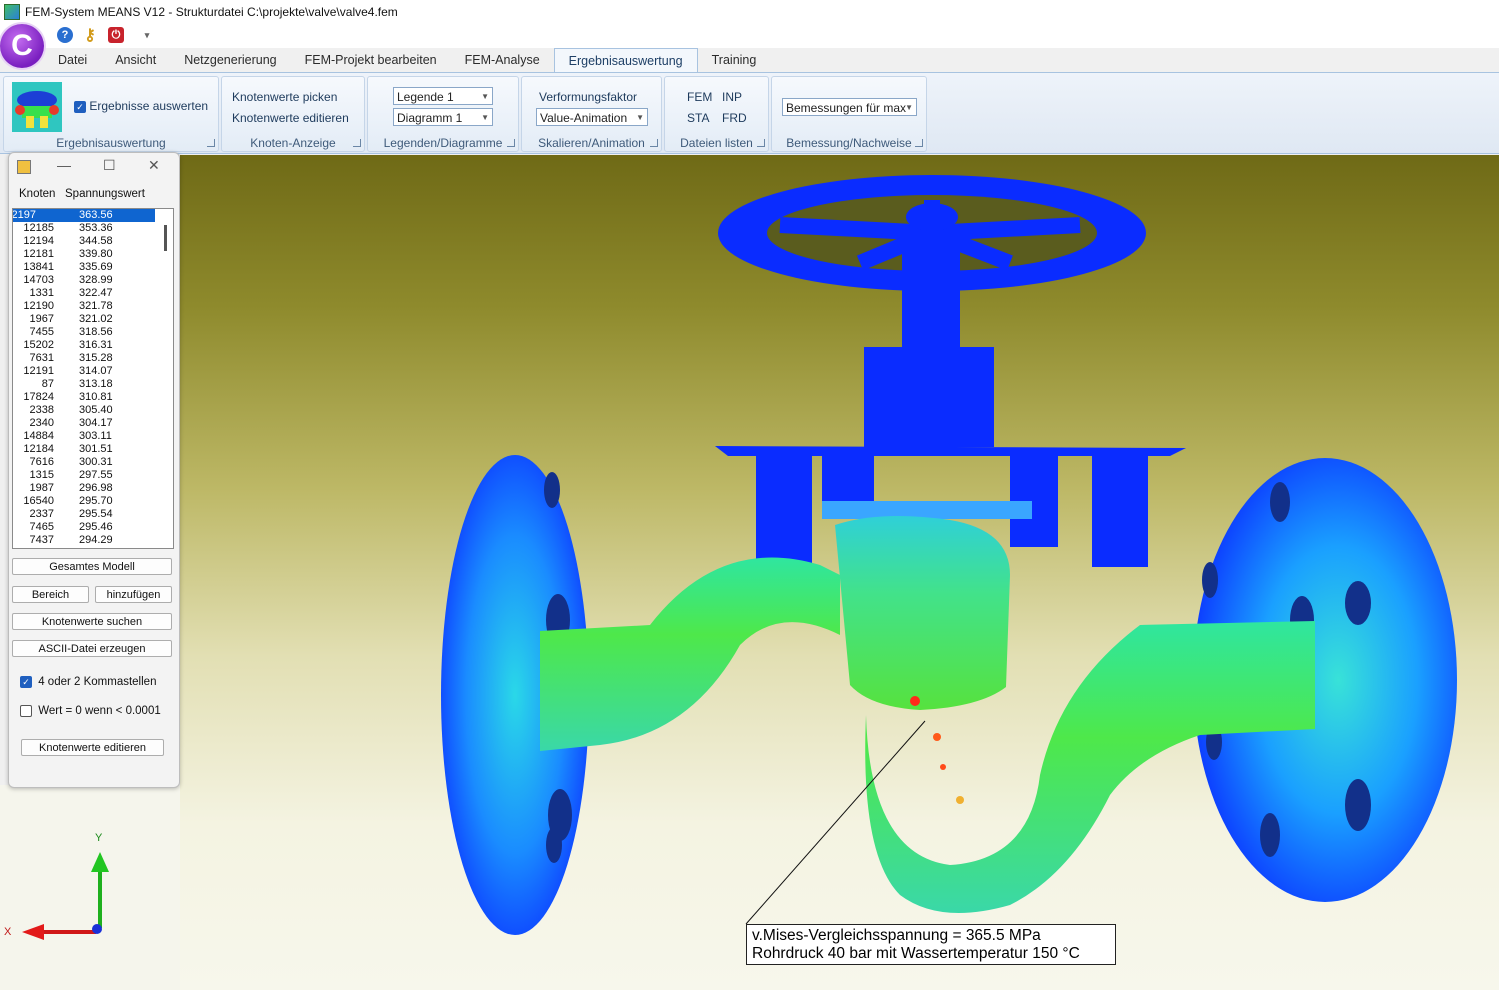  Describe the element at coordinates (485, 117) in the screenshot. I see `chevron-down-icon: ▼` at that location.